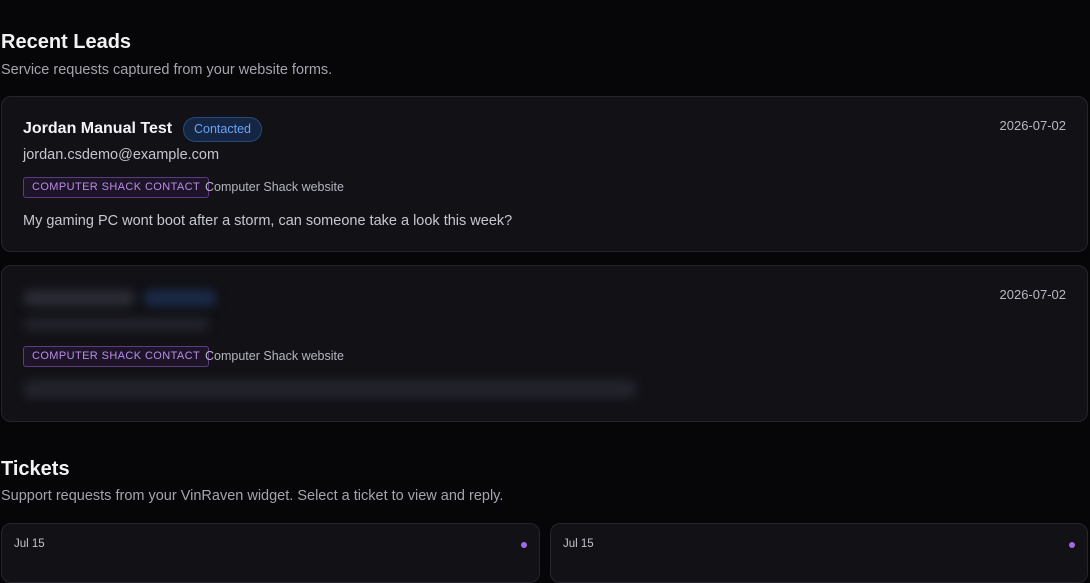  Describe the element at coordinates (98, 128) in the screenshot. I see `lead-name: Jordan Manual Test` at that location.